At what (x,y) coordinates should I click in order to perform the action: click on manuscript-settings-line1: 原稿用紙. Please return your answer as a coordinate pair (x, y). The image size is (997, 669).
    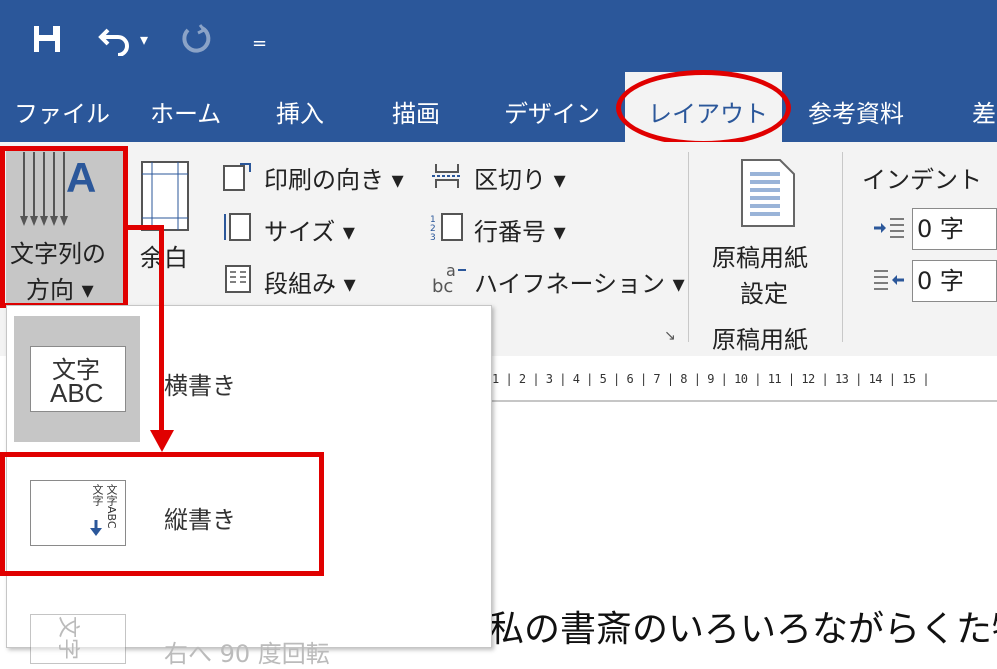
    Looking at the image, I should click on (760, 255).